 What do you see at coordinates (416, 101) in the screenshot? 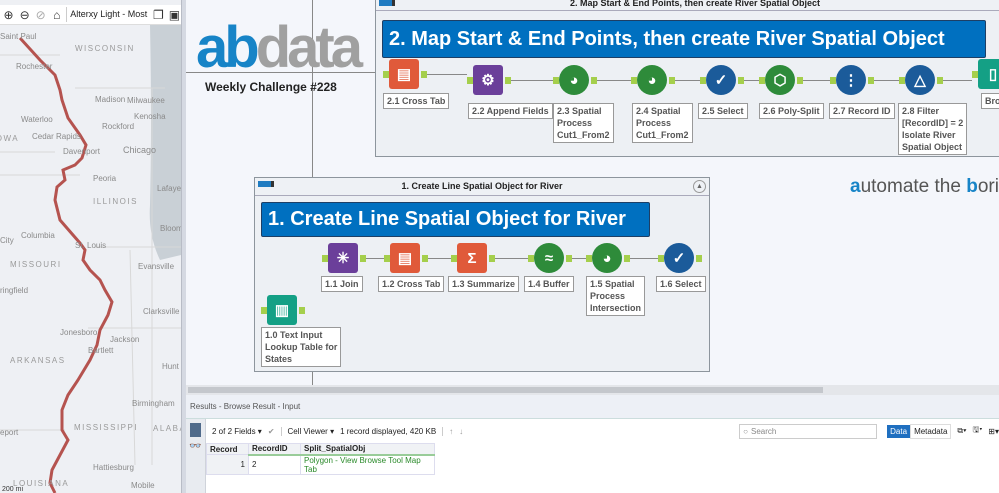
I see `tool-label: 2.1 Cross Tab` at bounding box center [416, 101].